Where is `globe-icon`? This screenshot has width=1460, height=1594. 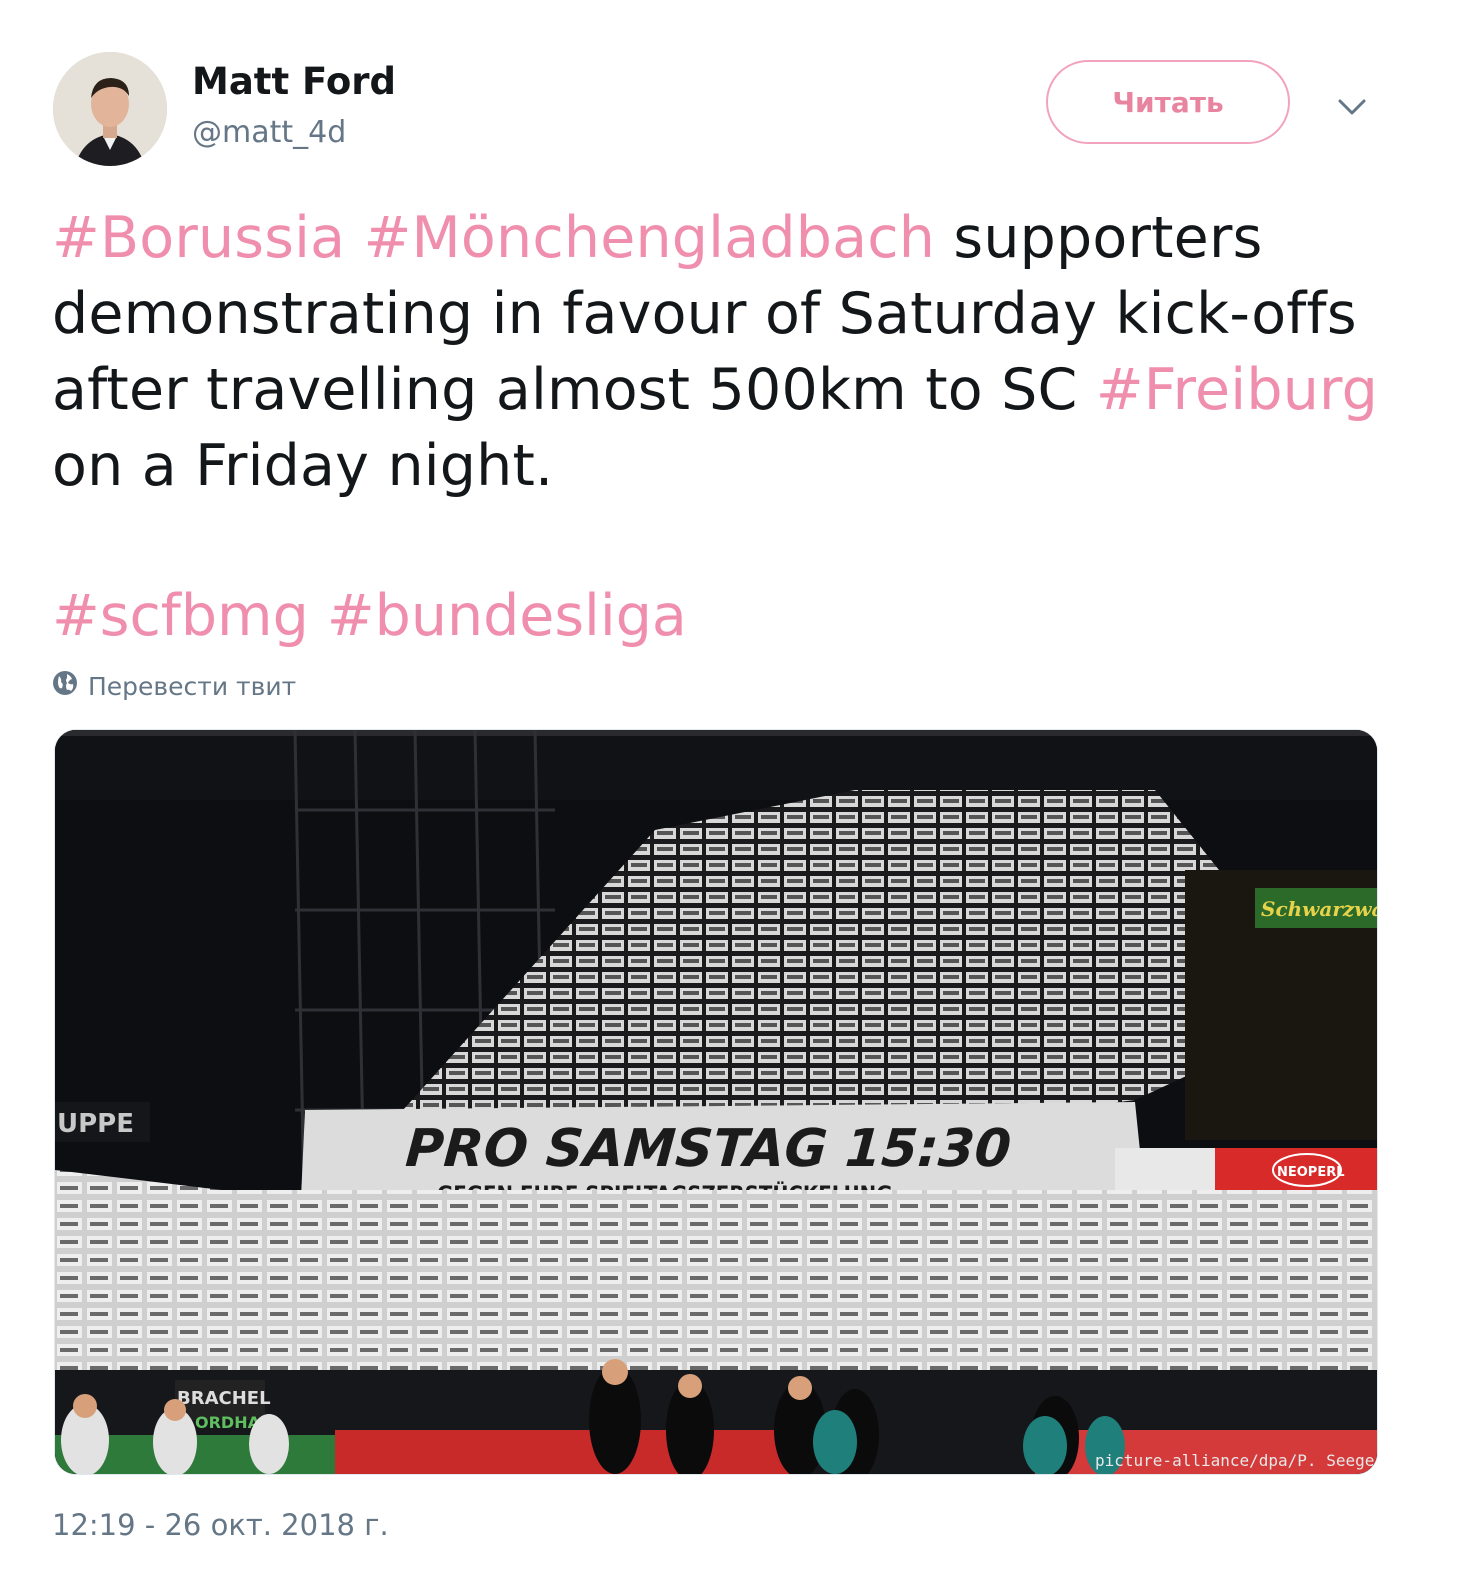 globe-icon is located at coordinates (65, 686).